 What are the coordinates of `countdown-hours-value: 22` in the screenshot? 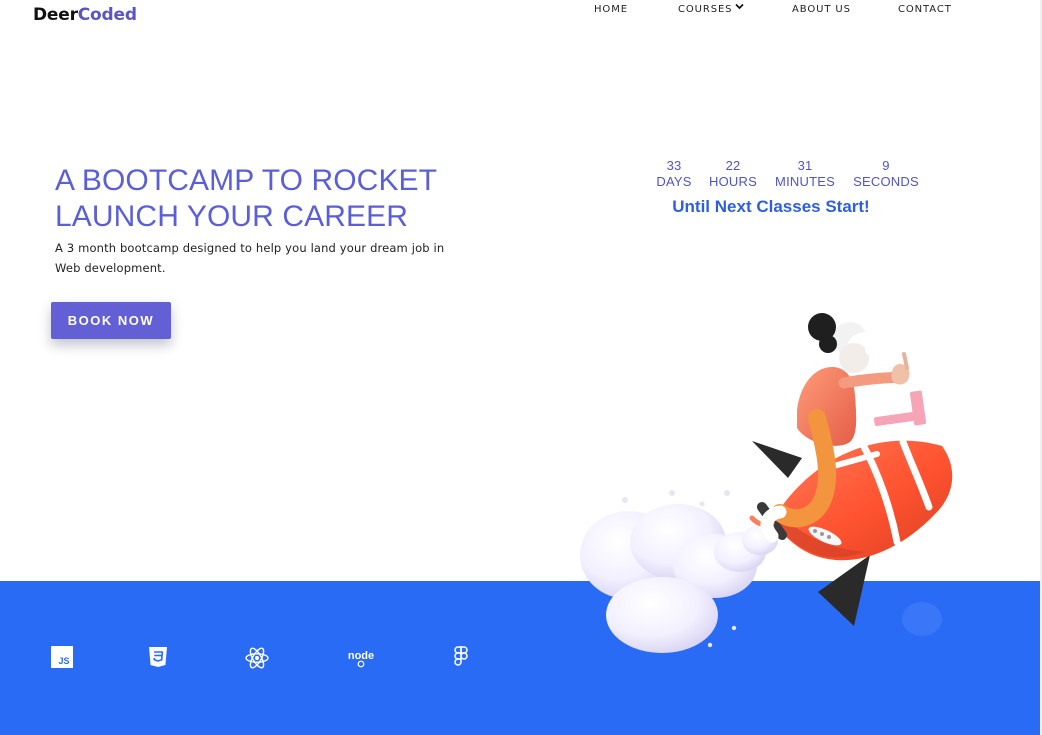 It's located at (733, 165).